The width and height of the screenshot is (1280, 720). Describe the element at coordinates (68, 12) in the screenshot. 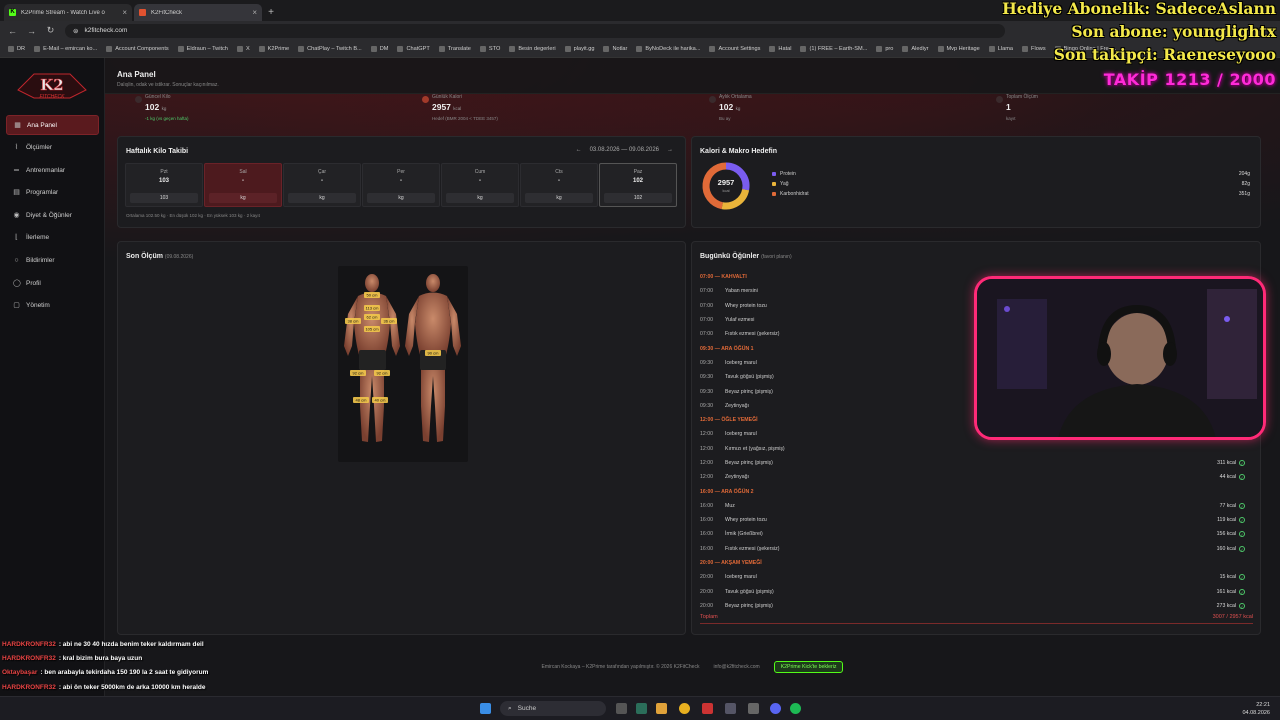

I see `tab-k2prime-stream: K K2Prime Stream - Watch Live o ×` at that location.